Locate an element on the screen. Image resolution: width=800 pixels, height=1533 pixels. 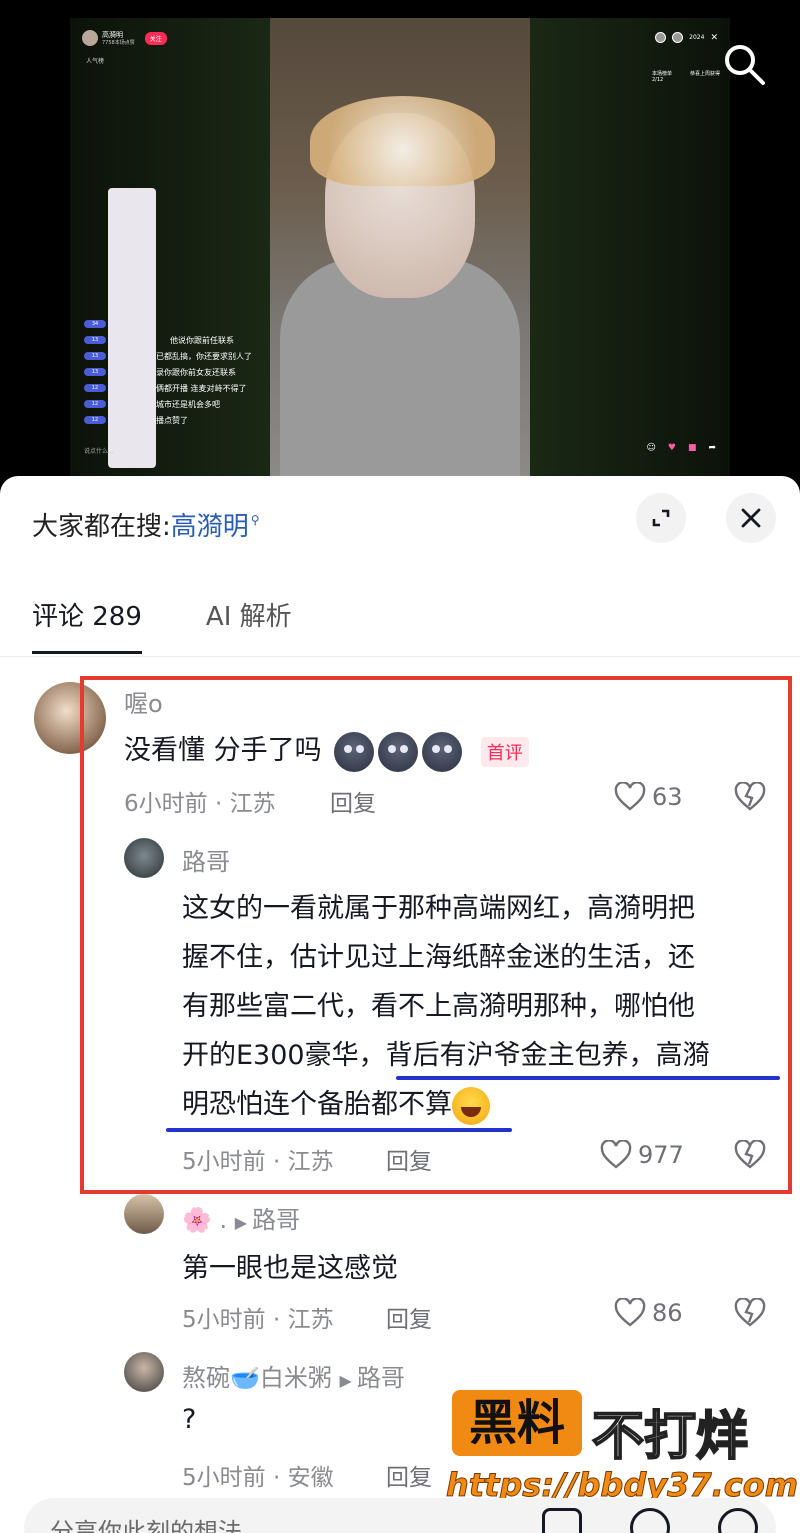
share-icon: ➦ is located at coordinates (712, 448).